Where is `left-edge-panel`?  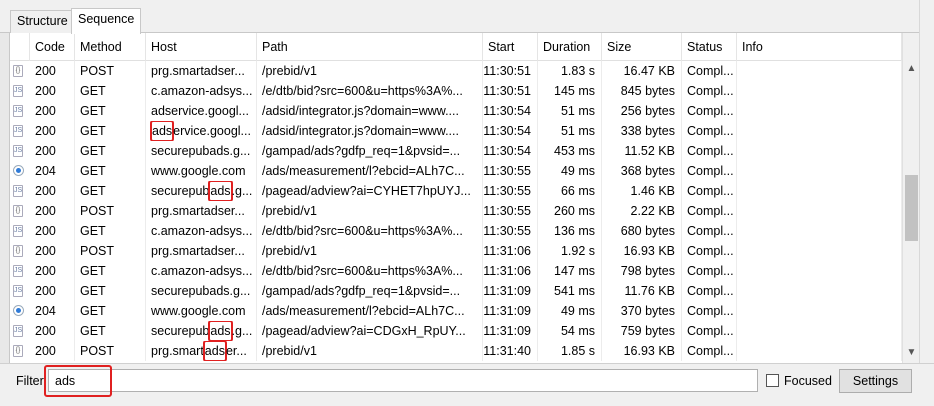
left-edge-panel is located at coordinates (5, 198).